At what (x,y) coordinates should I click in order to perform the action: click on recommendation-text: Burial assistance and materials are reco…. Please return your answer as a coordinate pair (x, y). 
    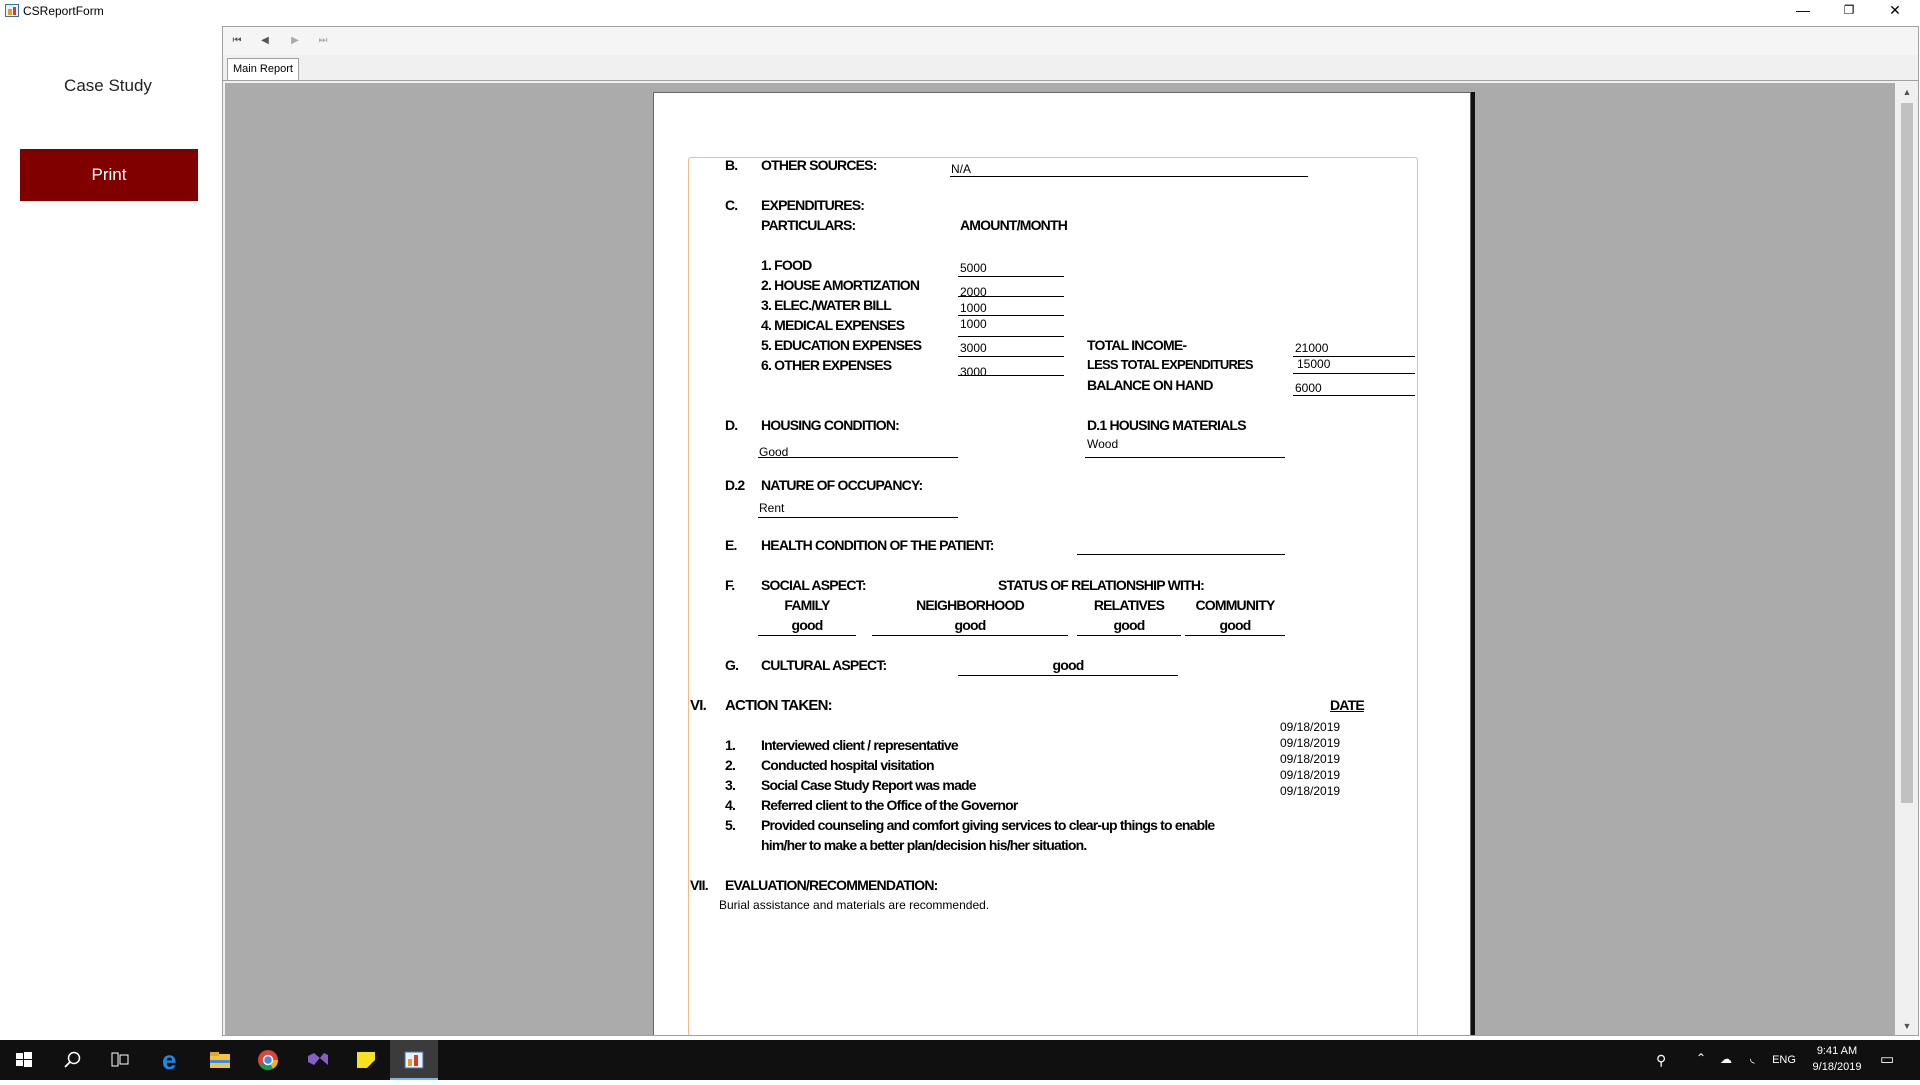
    Looking at the image, I should click on (854, 905).